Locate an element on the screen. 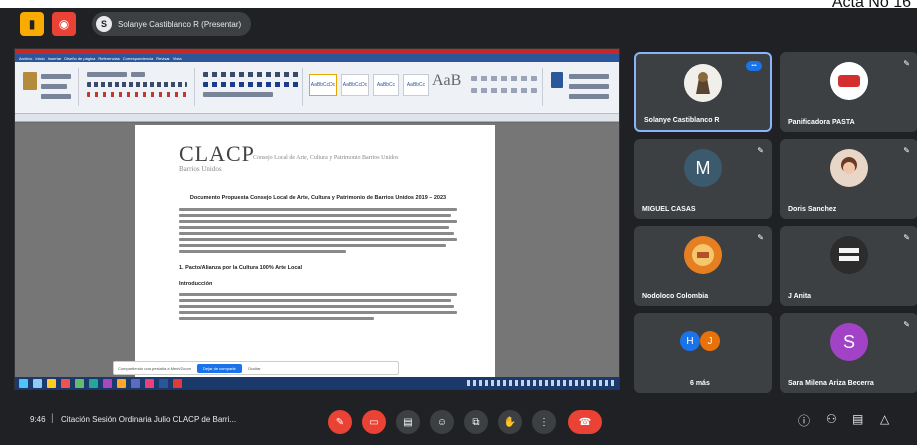 This screenshot has height=445, width=917. emoji-icon: ☺ is located at coordinates (442, 422).